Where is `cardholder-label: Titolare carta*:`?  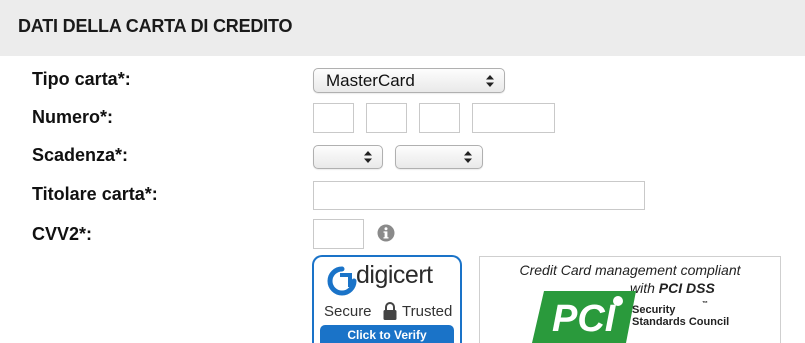 cardholder-label: Titolare carta*: is located at coordinates (95, 194).